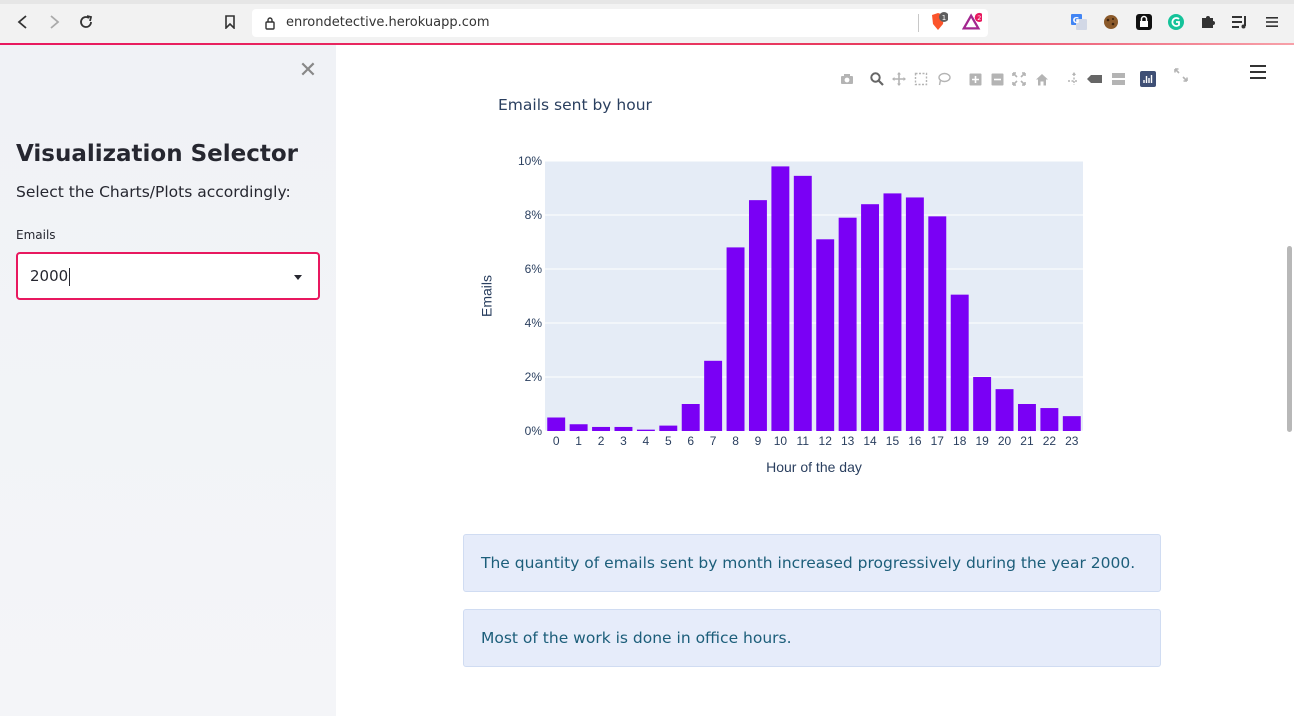 The image size is (1294, 716). What do you see at coordinates (1289, 339) in the screenshot?
I see `scrollbar` at bounding box center [1289, 339].